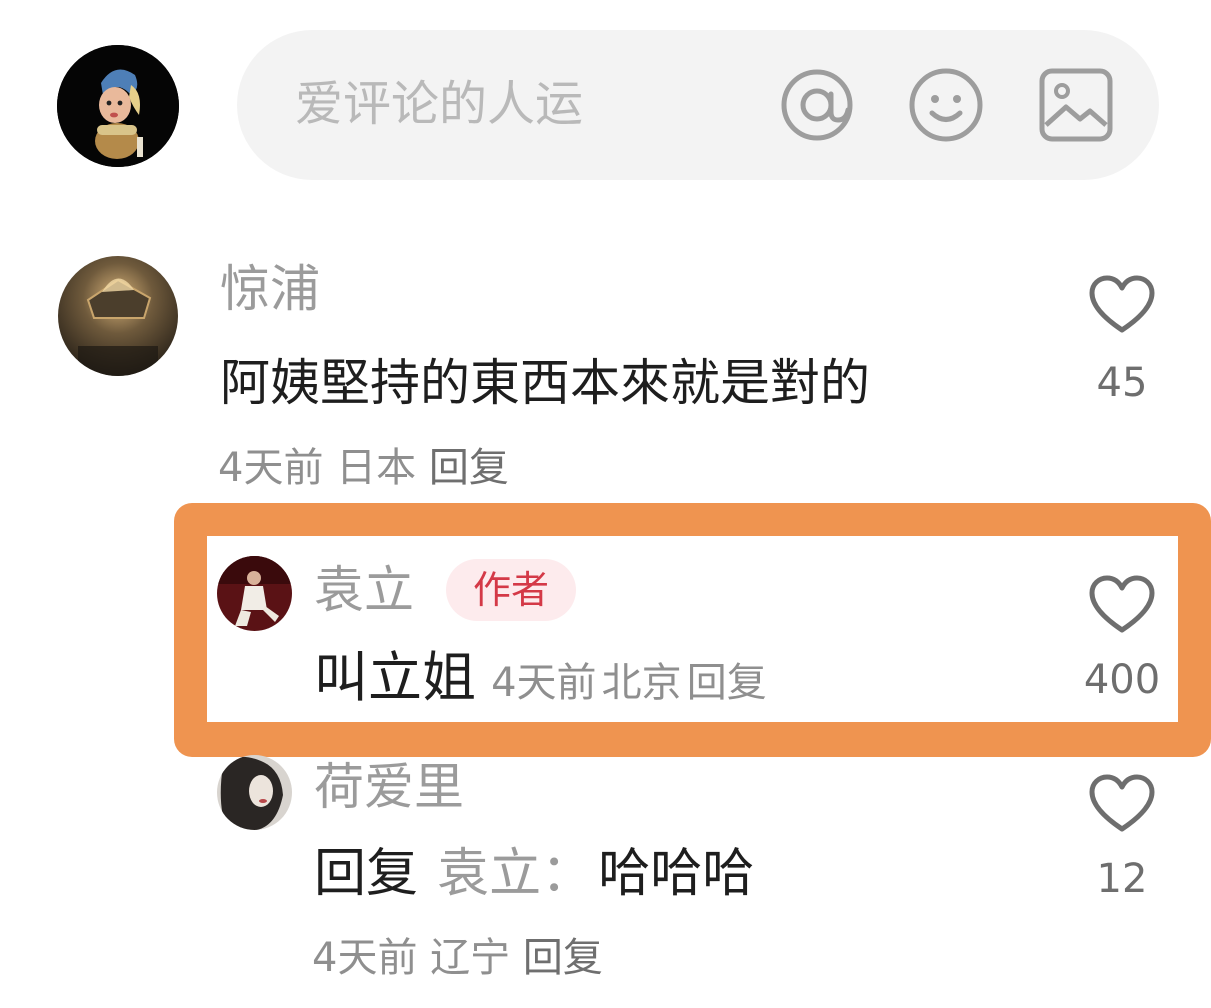  Describe the element at coordinates (1122, 680) in the screenshot. I see `like-count: 400` at that location.